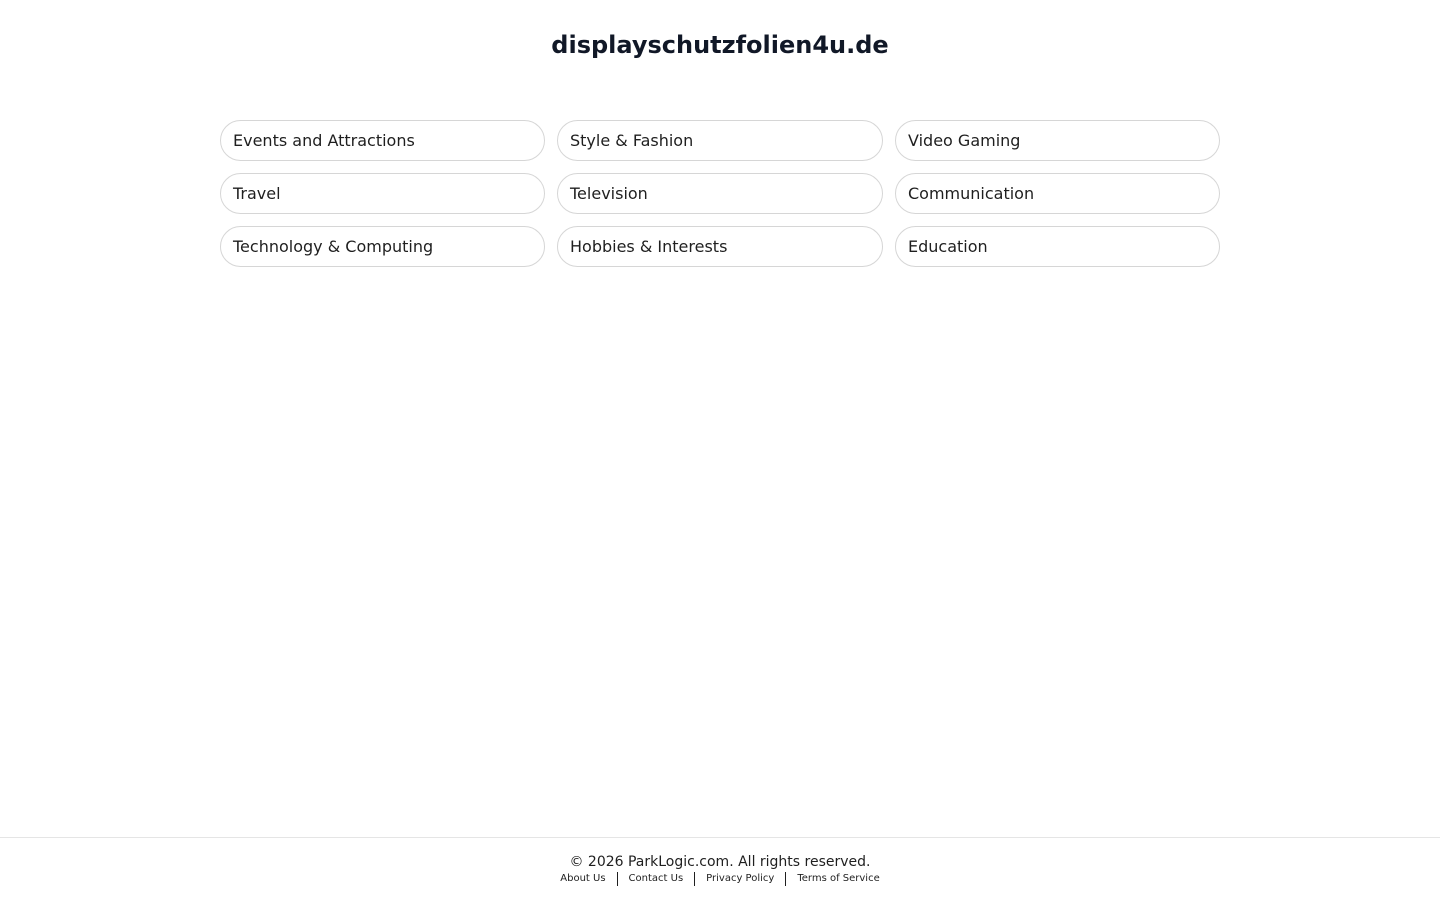  I want to click on footer-link-terms-of-service: Terms of Service, so click(838, 879).